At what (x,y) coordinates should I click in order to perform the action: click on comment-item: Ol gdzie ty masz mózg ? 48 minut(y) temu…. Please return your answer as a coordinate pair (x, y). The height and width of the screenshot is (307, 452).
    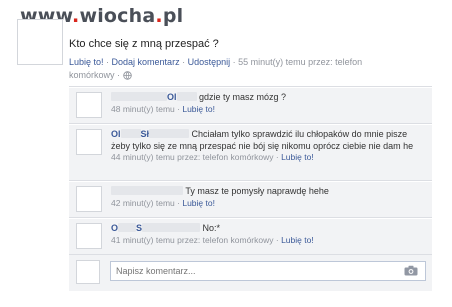
    Looking at the image, I should click on (250, 105).